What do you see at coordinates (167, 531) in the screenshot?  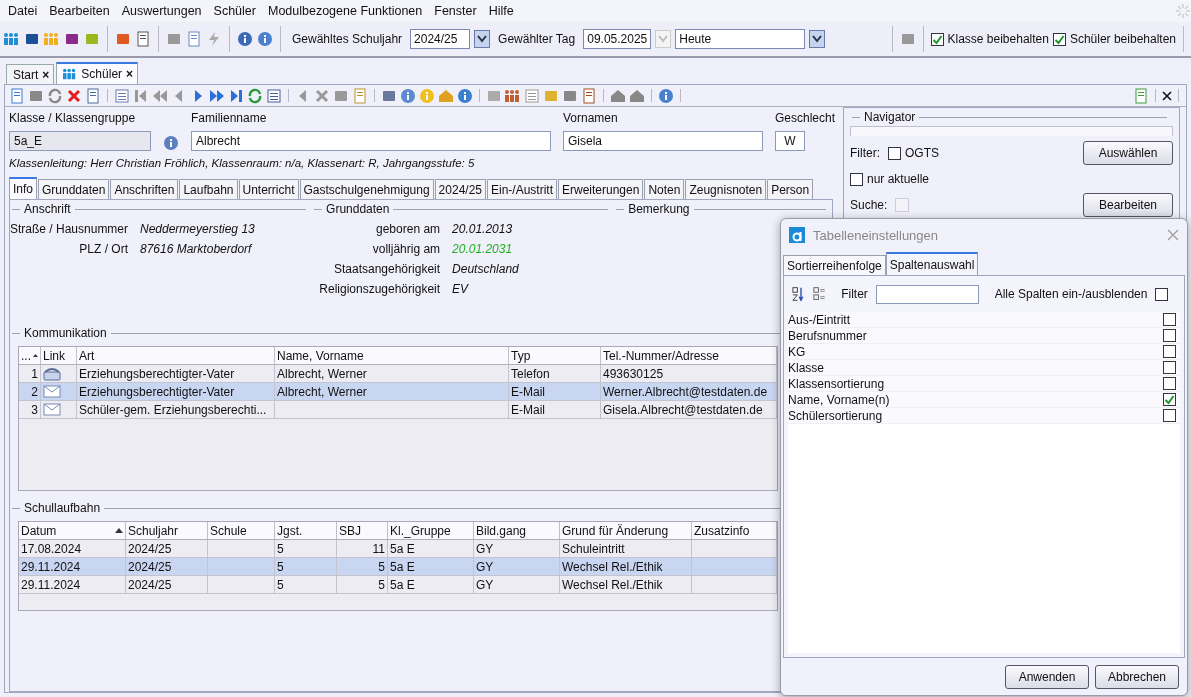 I see `column-header: Schuljahr` at bounding box center [167, 531].